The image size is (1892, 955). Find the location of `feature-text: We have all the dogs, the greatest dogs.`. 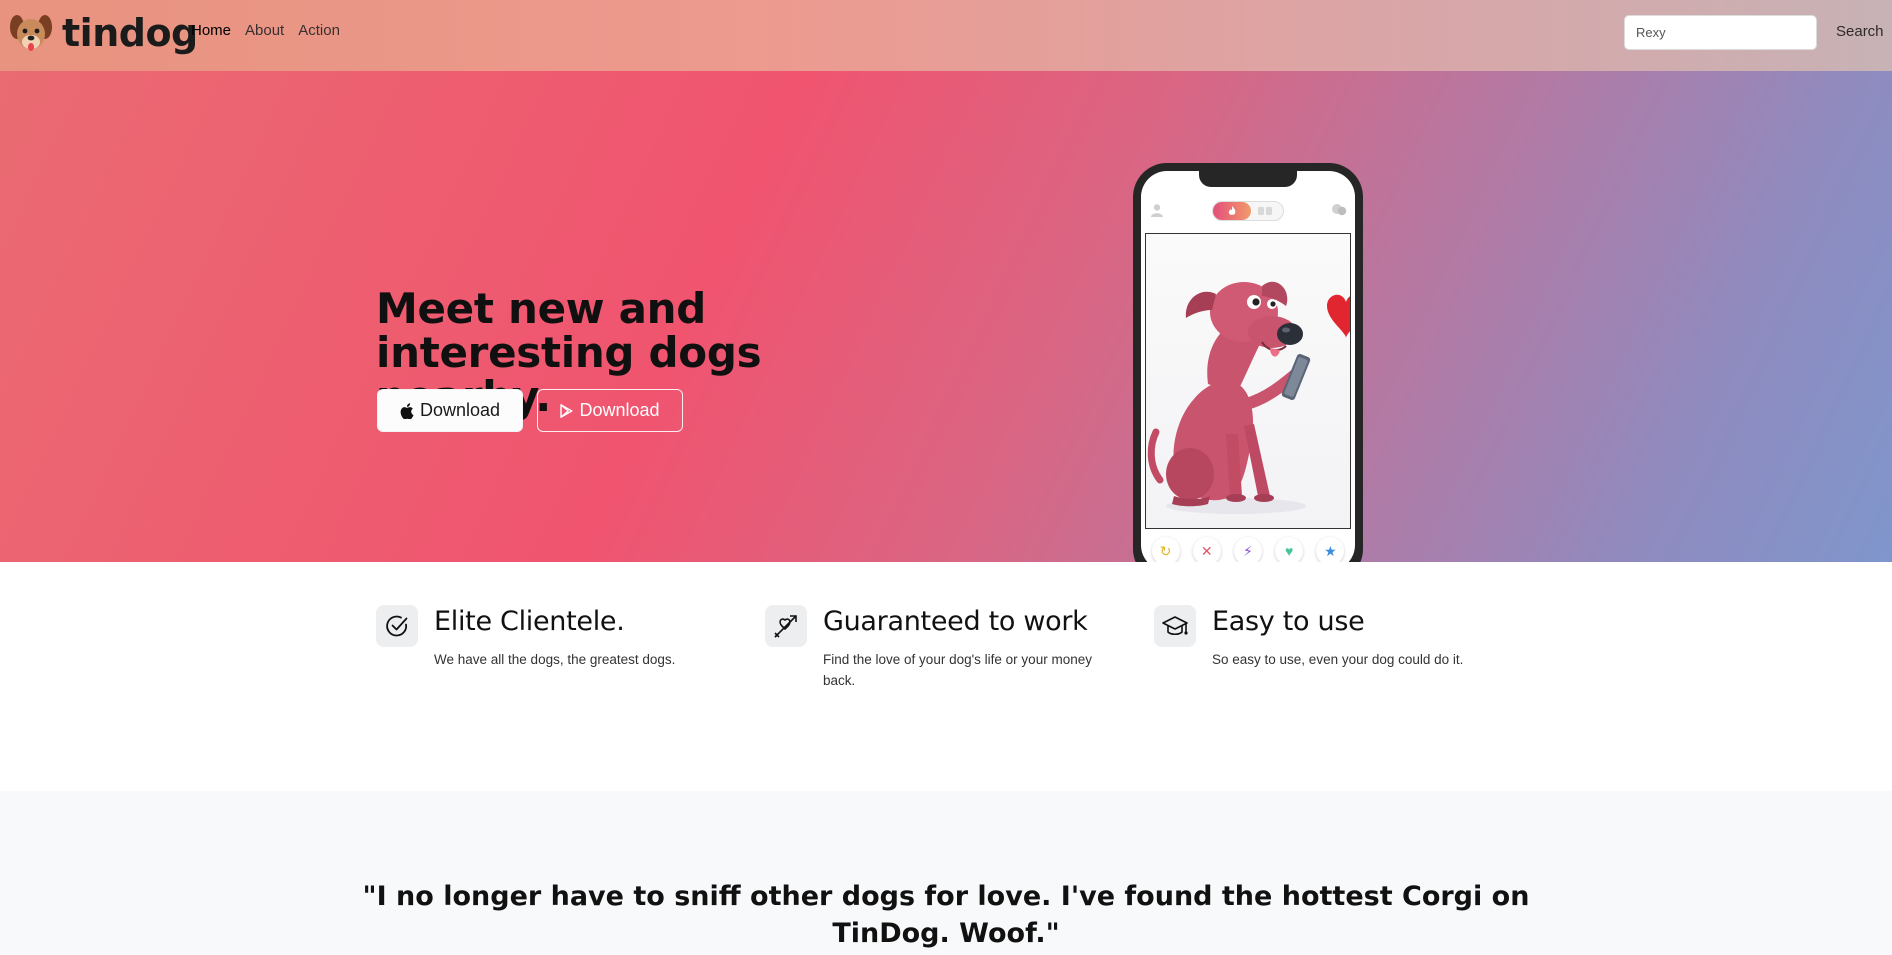

feature-text: We have all the dogs, the greatest dogs. is located at coordinates (555, 659).